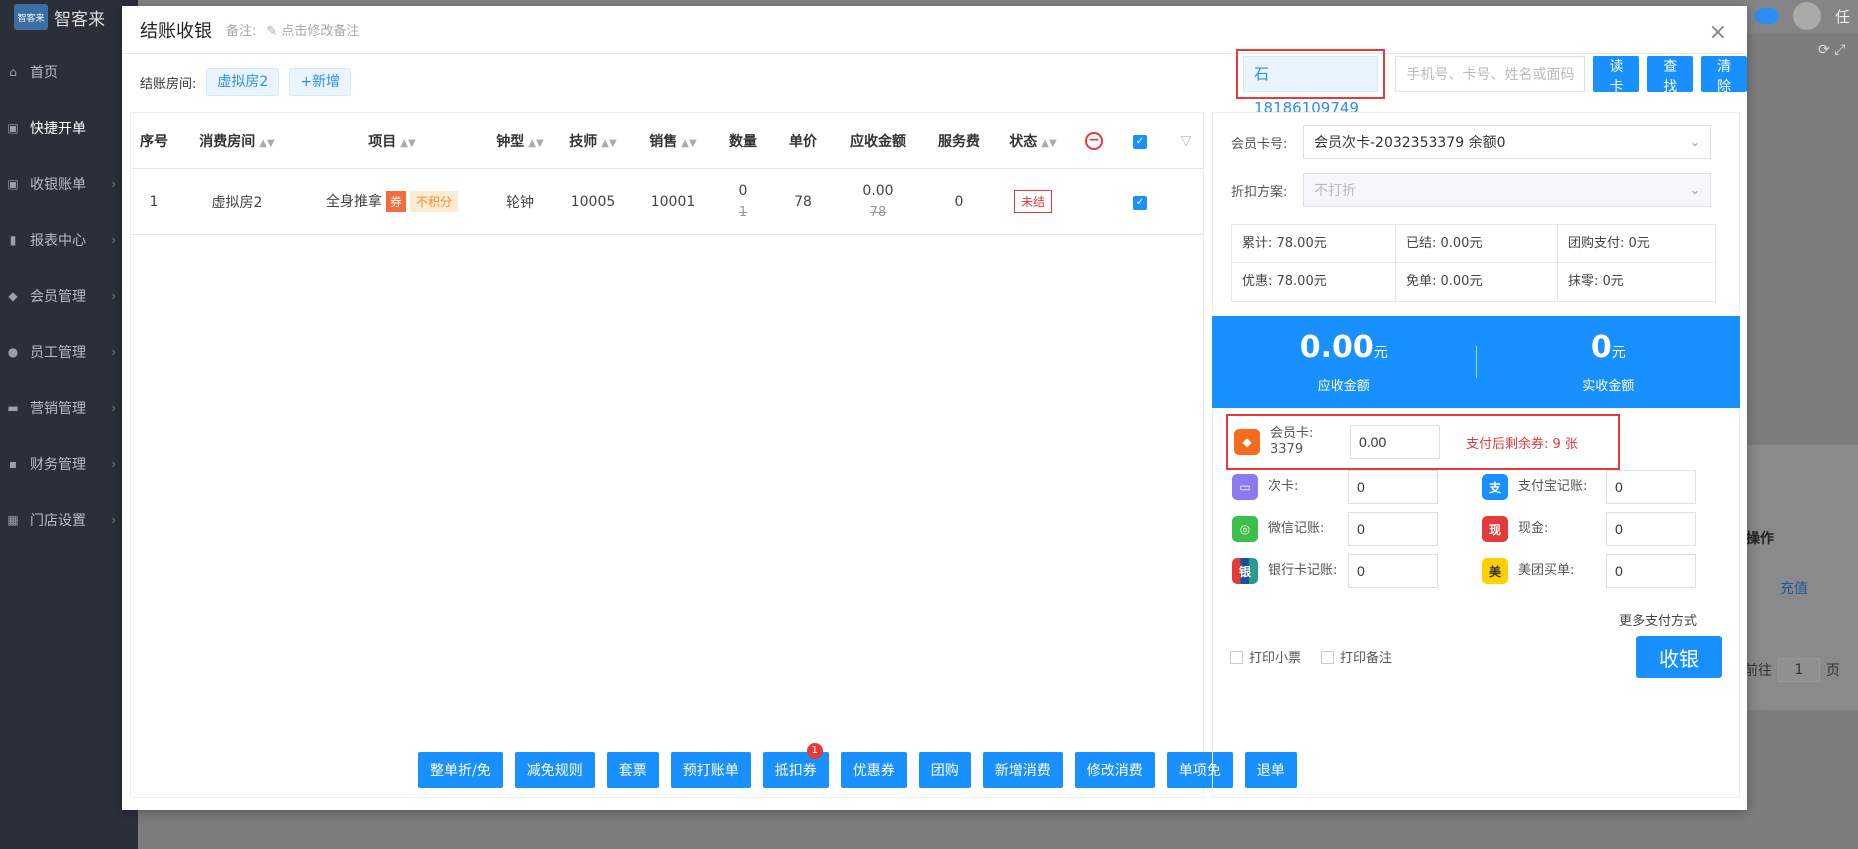 This screenshot has height=849, width=1858. I want to click on notification-badge: 1, so click(814, 751).